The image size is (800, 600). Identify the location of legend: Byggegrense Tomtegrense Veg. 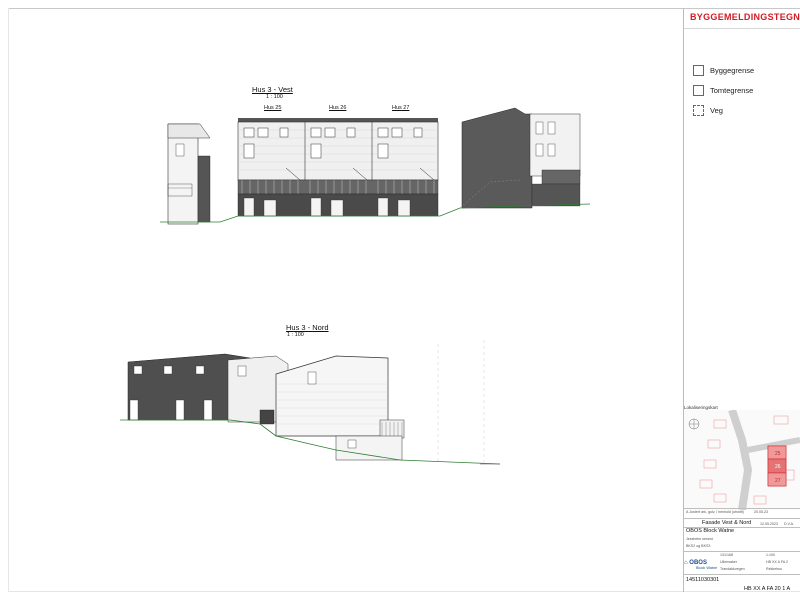
(723, 90).